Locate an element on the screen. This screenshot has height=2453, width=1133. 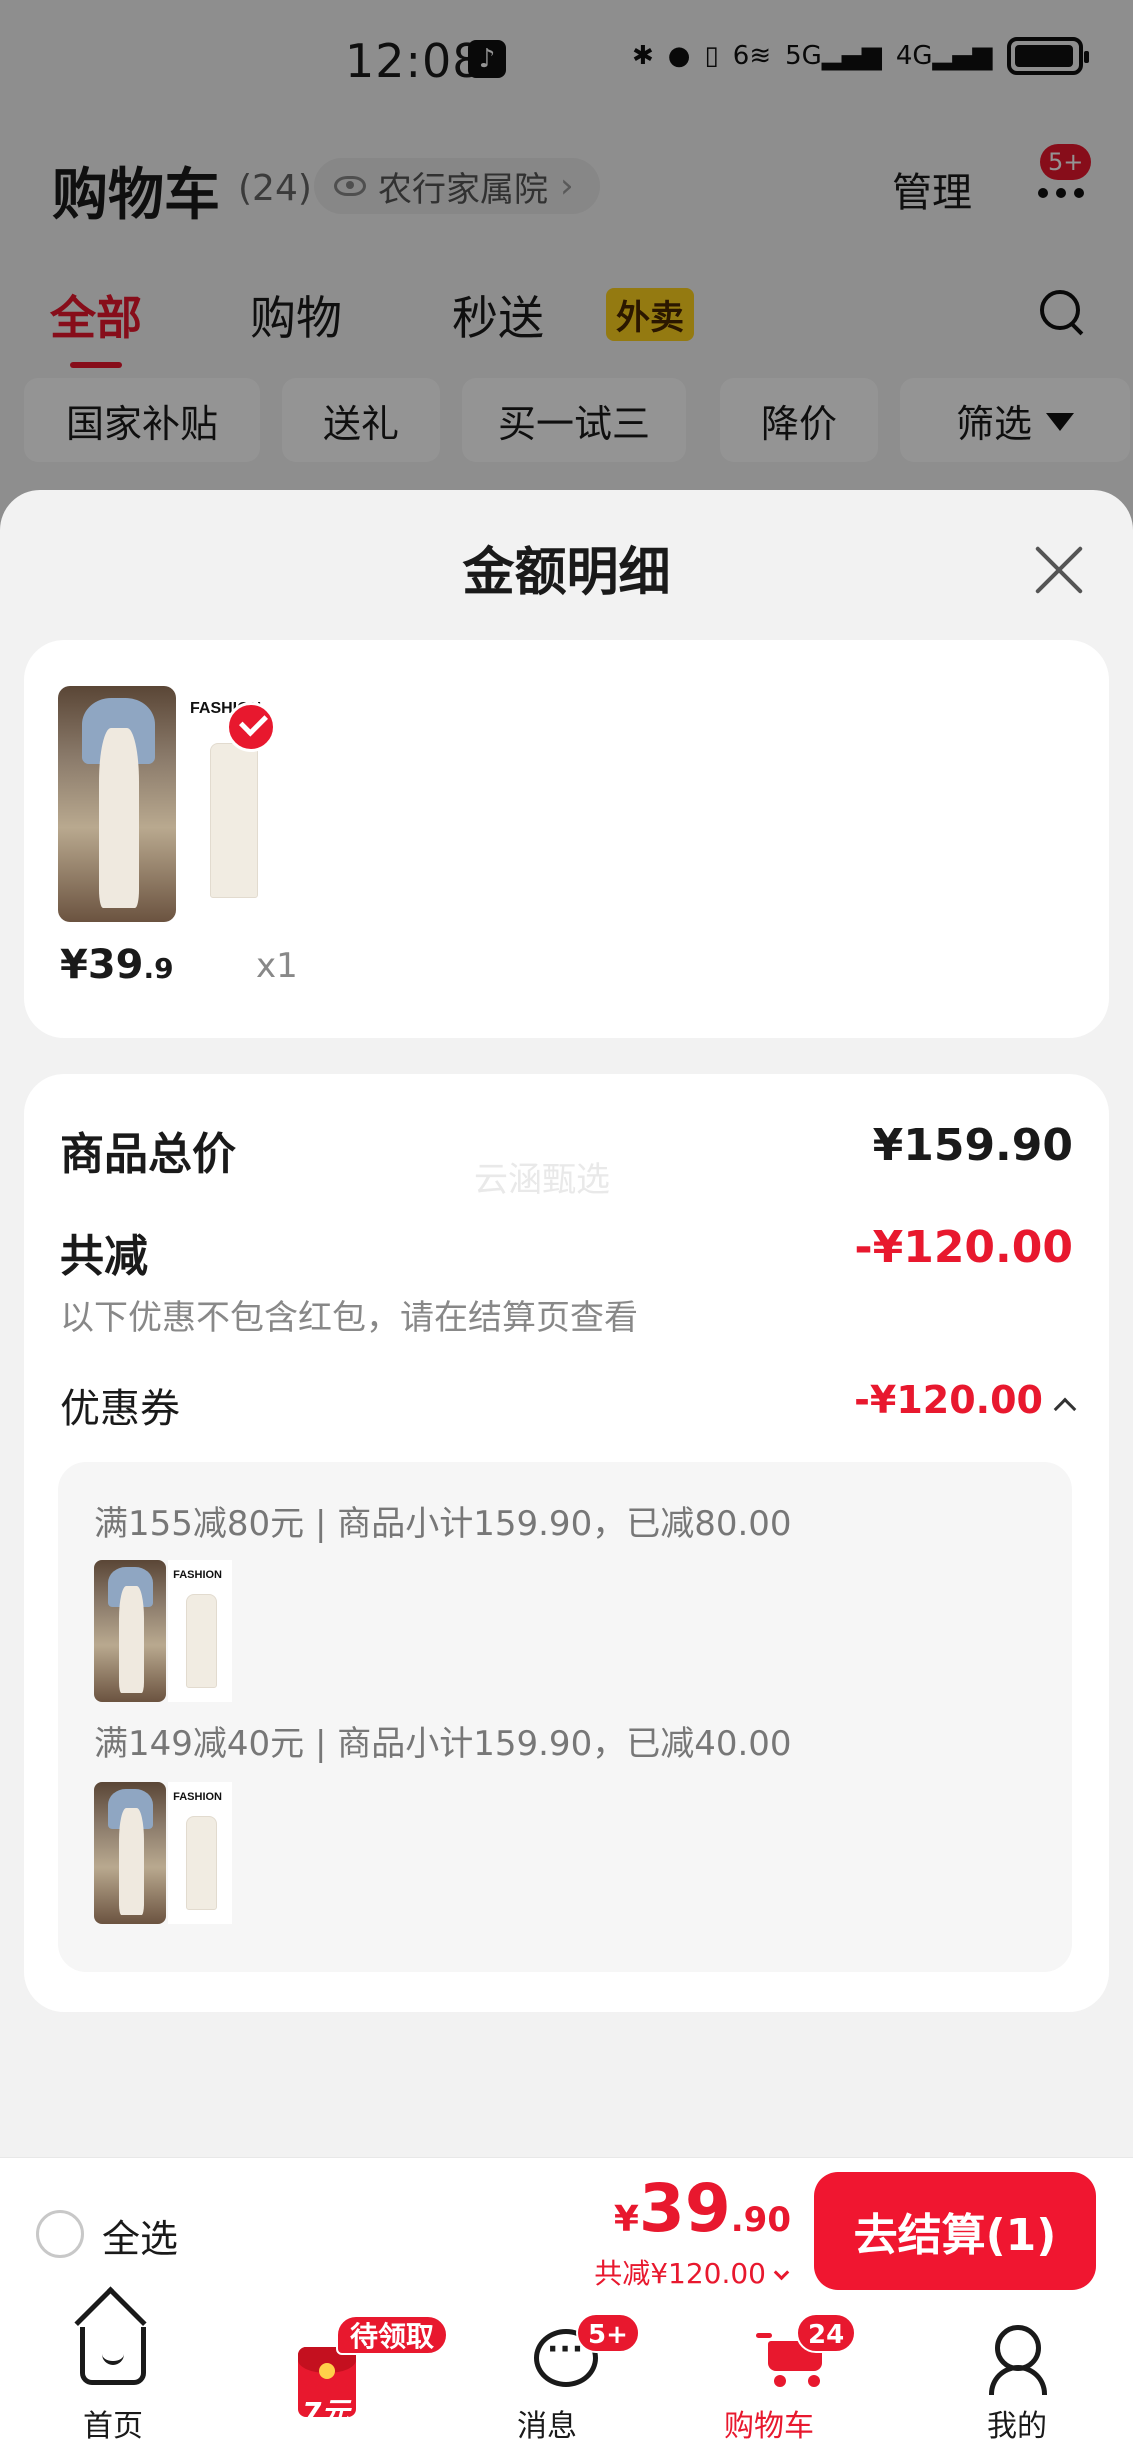
coupon-item-2-image: FASHION is located at coordinates (200, 1853).